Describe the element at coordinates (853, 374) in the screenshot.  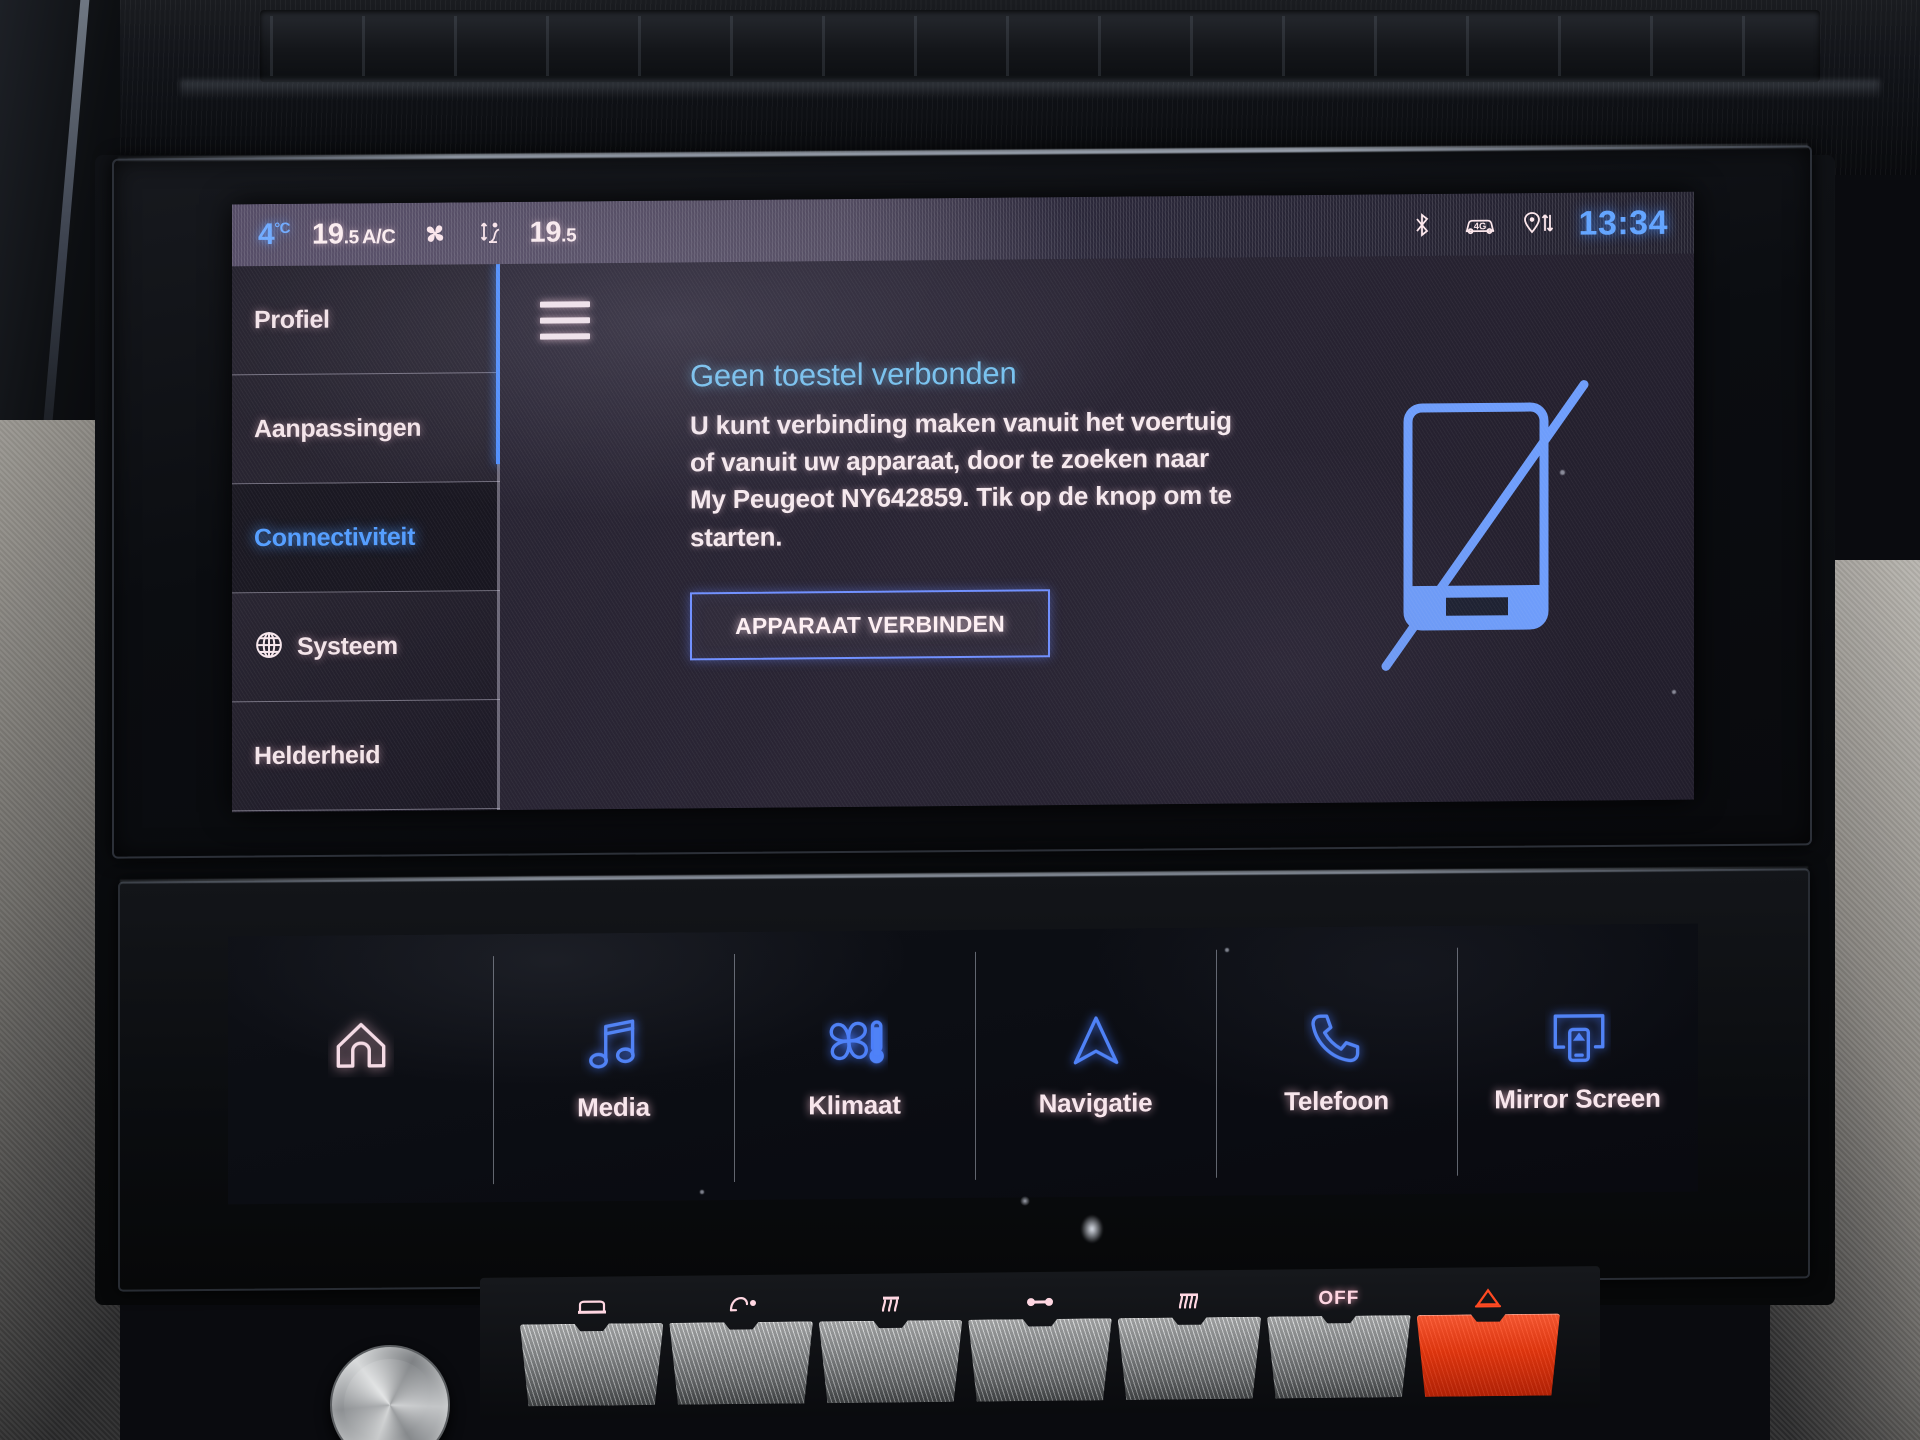
I see `page-title: Geen toestel verbonden` at that location.